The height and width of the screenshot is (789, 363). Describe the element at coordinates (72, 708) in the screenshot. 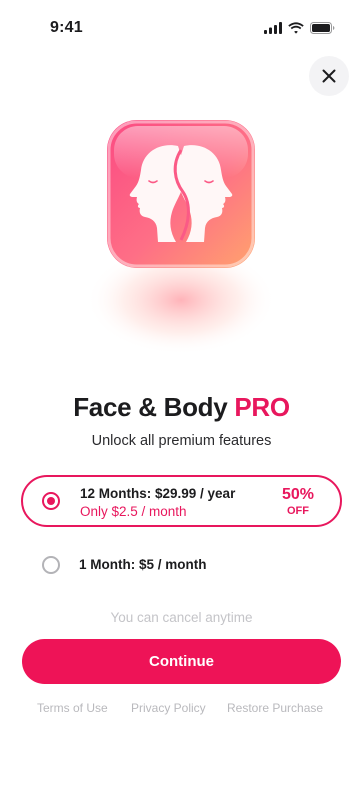

I see `terms-link: Terms of Use` at that location.